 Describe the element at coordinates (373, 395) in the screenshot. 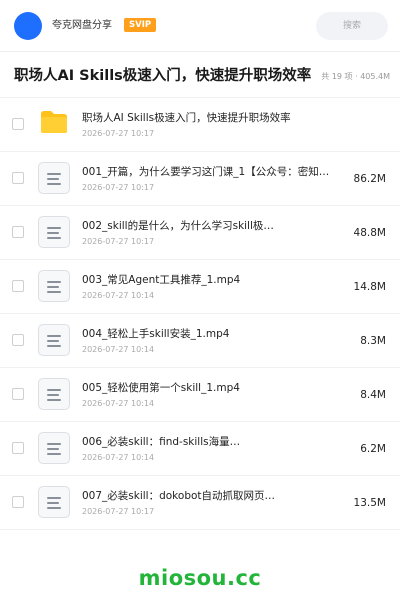

I see `file-size: 8.4M` at that location.